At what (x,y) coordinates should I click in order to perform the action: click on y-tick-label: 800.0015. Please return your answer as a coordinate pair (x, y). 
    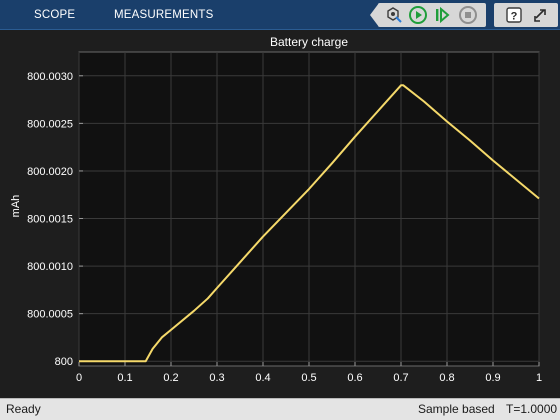
    Looking at the image, I should click on (50, 220).